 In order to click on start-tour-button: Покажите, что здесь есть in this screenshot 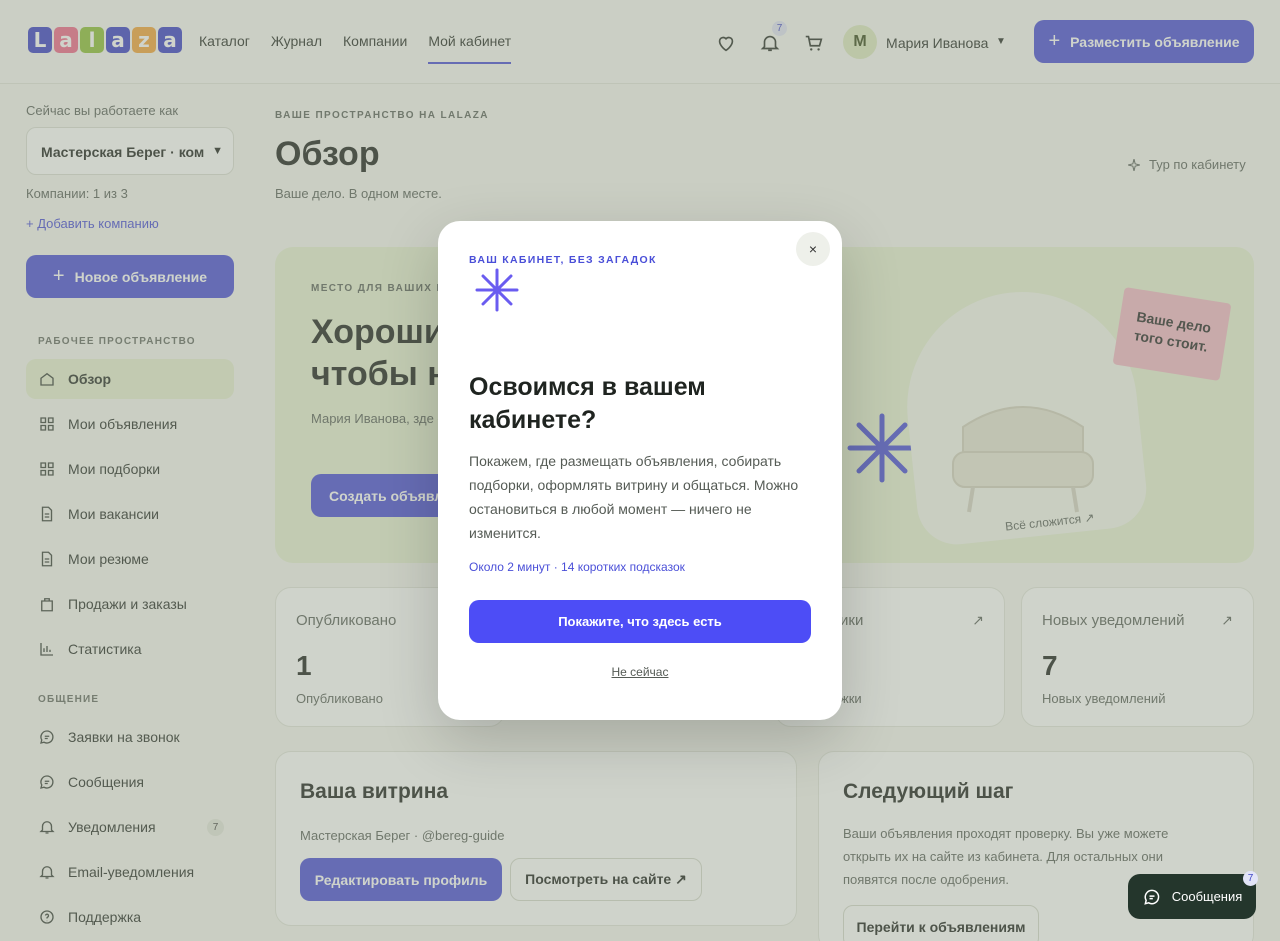, I will do `click(640, 621)`.